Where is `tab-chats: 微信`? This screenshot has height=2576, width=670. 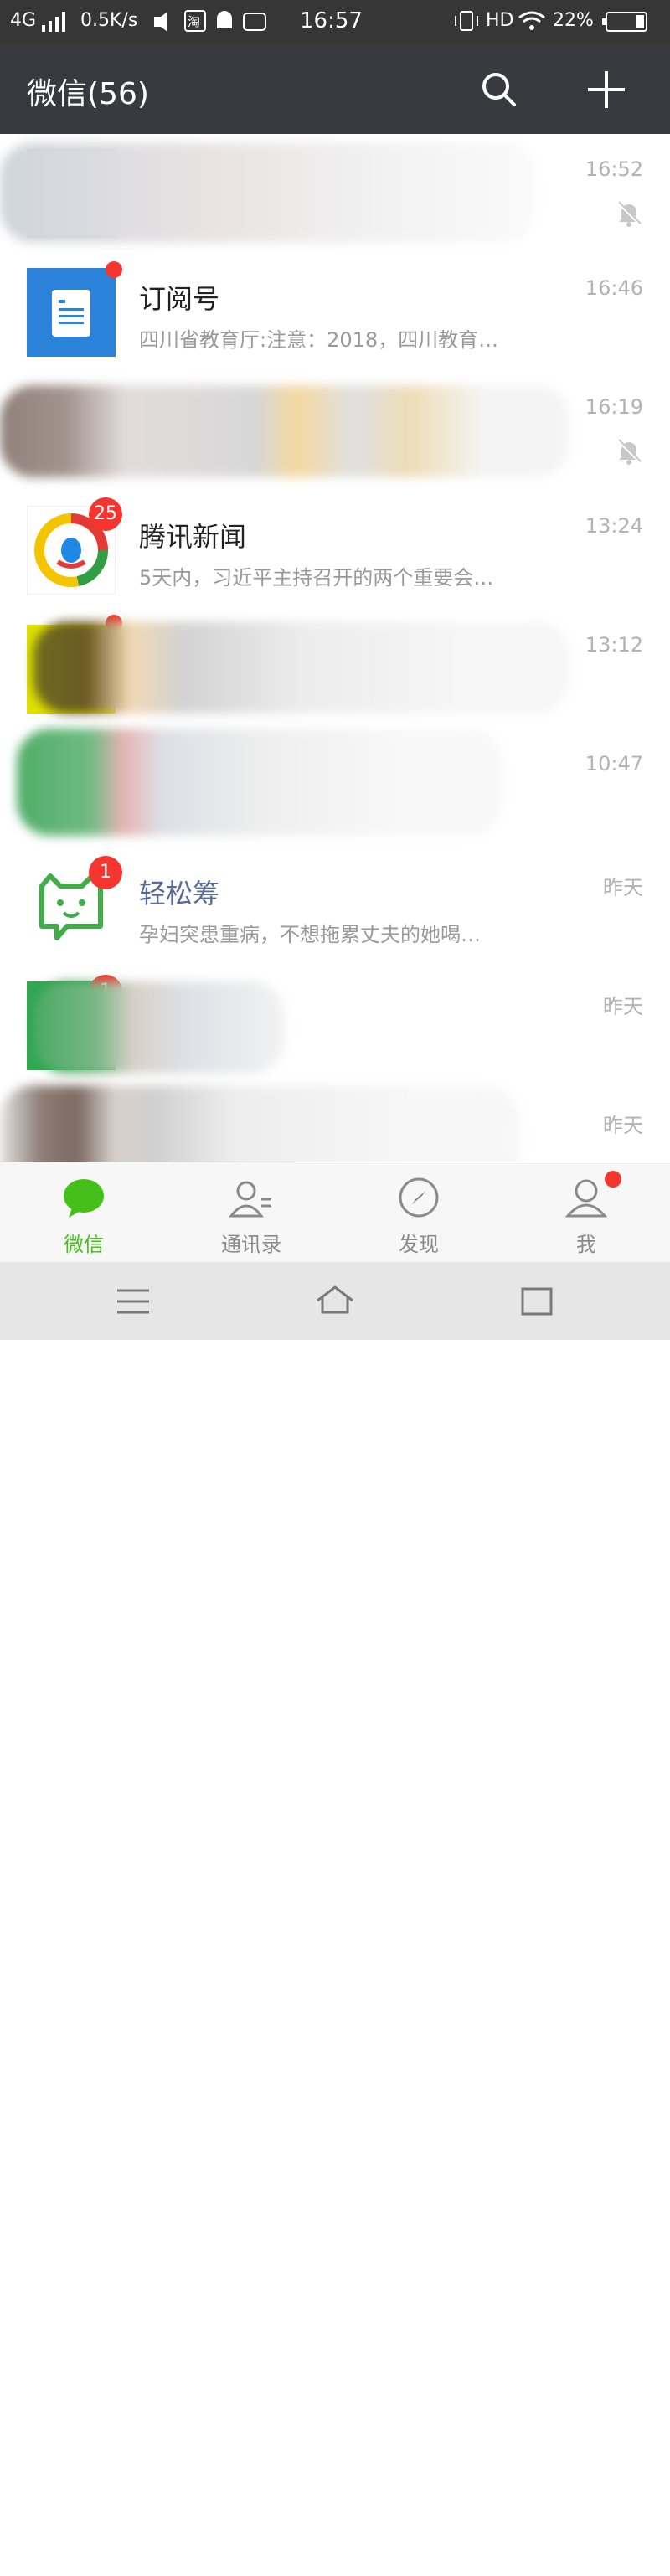 tab-chats: 微信 is located at coordinates (84, 1212).